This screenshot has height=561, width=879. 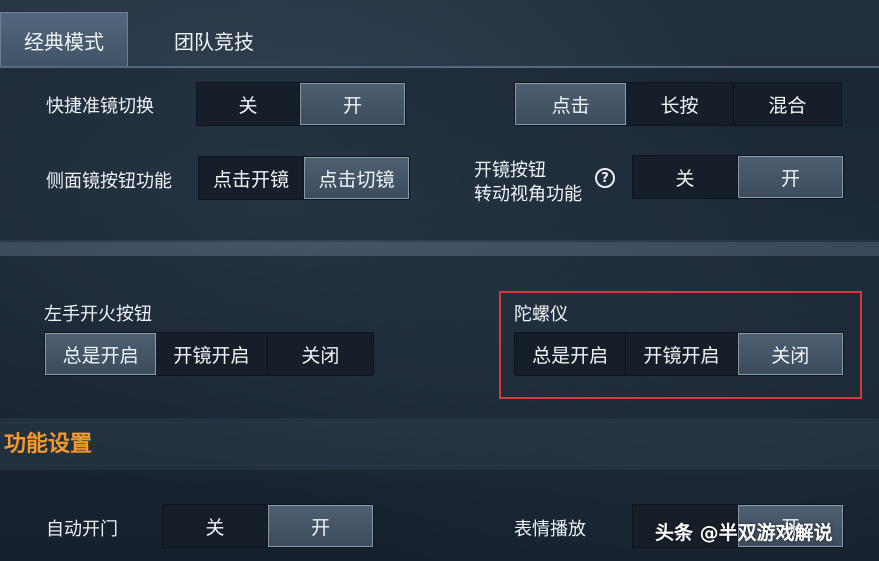 I want to click on tab-classic: 经典模式, so click(x=64, y=40).